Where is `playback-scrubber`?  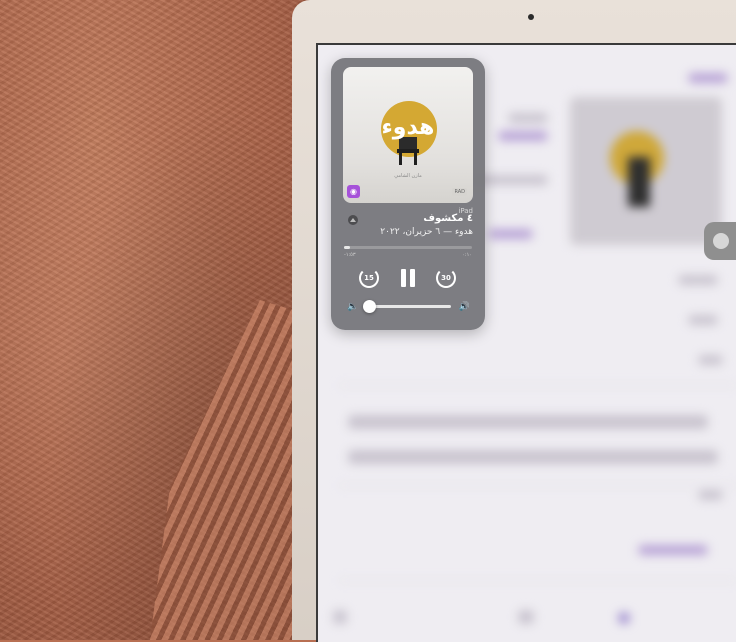 playback-scrubber is located at coordinates (408, 247).